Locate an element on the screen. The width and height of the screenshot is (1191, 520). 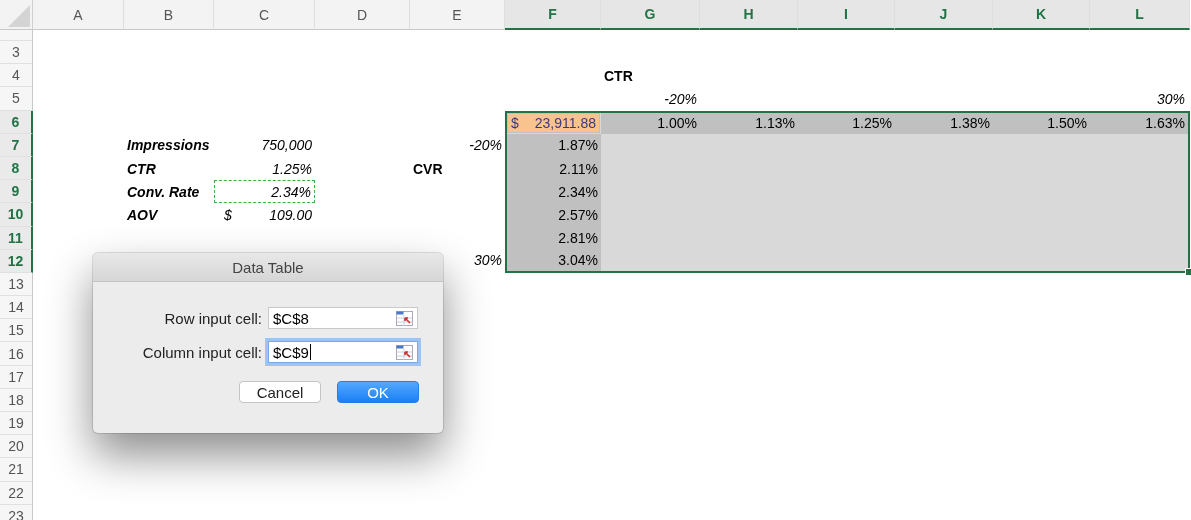
sheet-cell: 1.00% is located at coordinates (650, 123).